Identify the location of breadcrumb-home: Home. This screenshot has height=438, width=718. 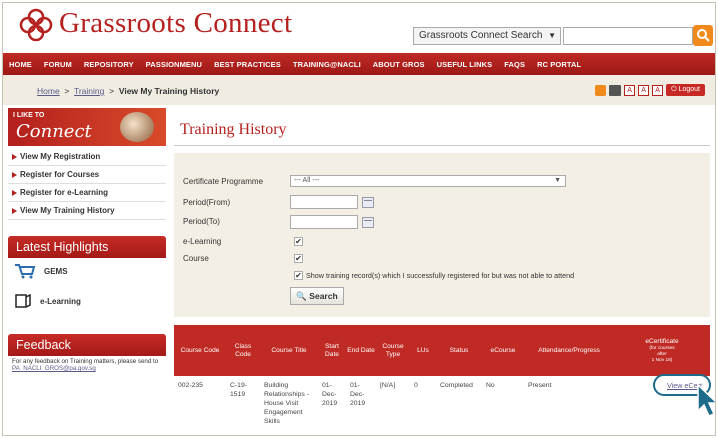
(48, 91).